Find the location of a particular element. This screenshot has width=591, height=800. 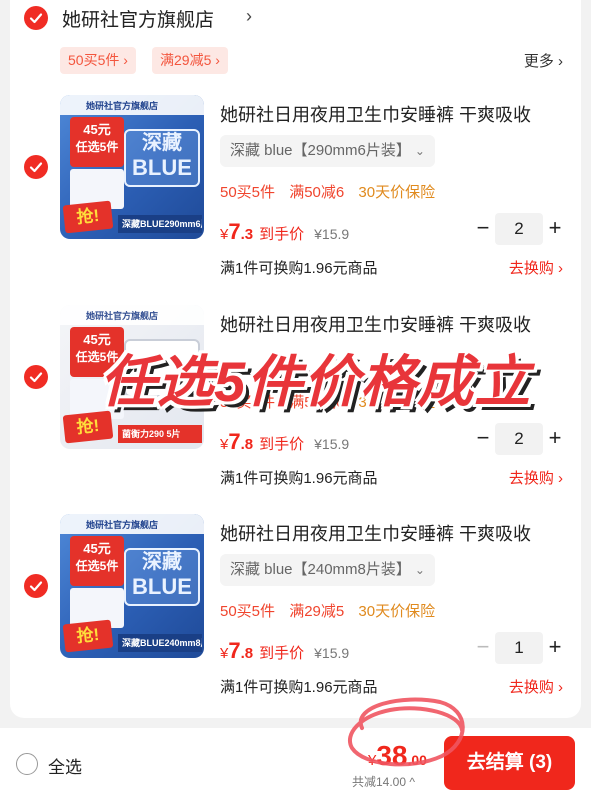

quantity-stepper: − 1 + is located at coordinates (519, 648).